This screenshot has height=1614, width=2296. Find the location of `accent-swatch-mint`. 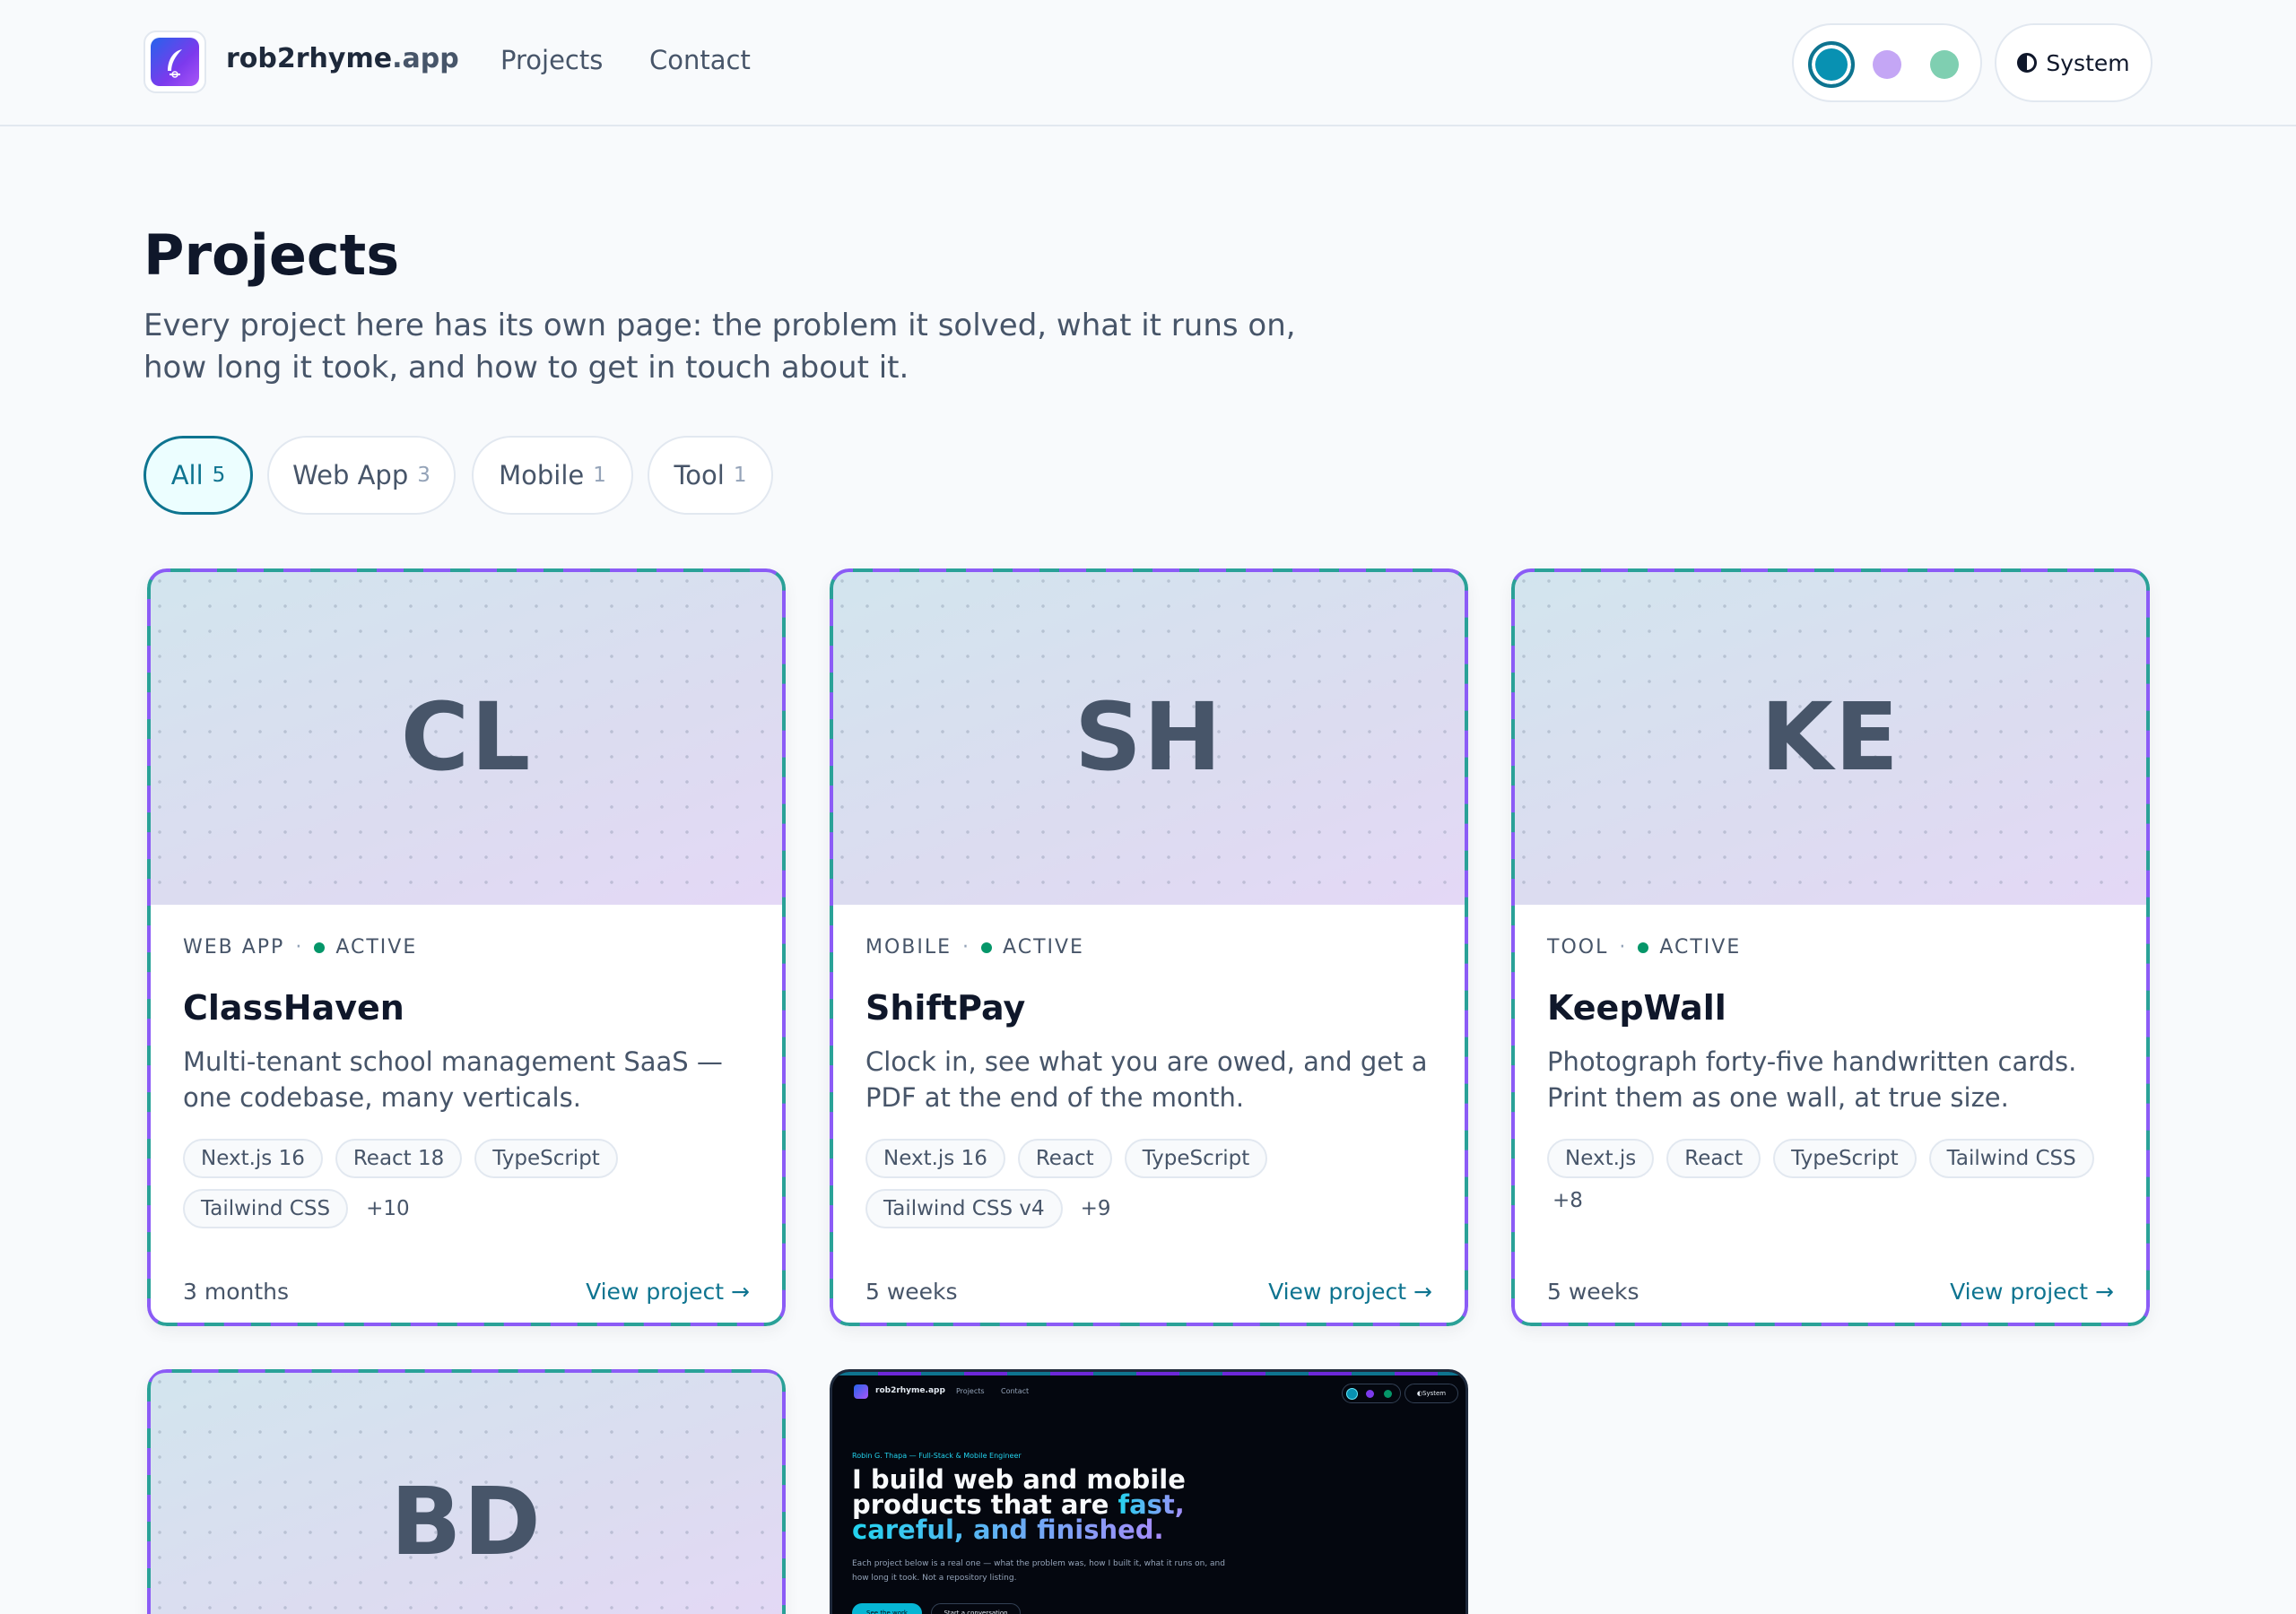

accent-swatch-mint is located at coordinates (1944, 64).